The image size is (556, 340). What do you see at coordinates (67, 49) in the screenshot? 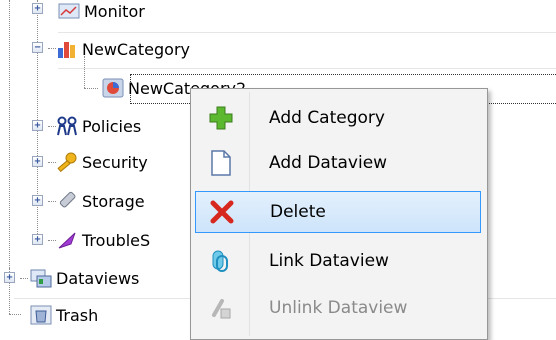
I see `category-bars-icon` at bounding box center [67, 49].